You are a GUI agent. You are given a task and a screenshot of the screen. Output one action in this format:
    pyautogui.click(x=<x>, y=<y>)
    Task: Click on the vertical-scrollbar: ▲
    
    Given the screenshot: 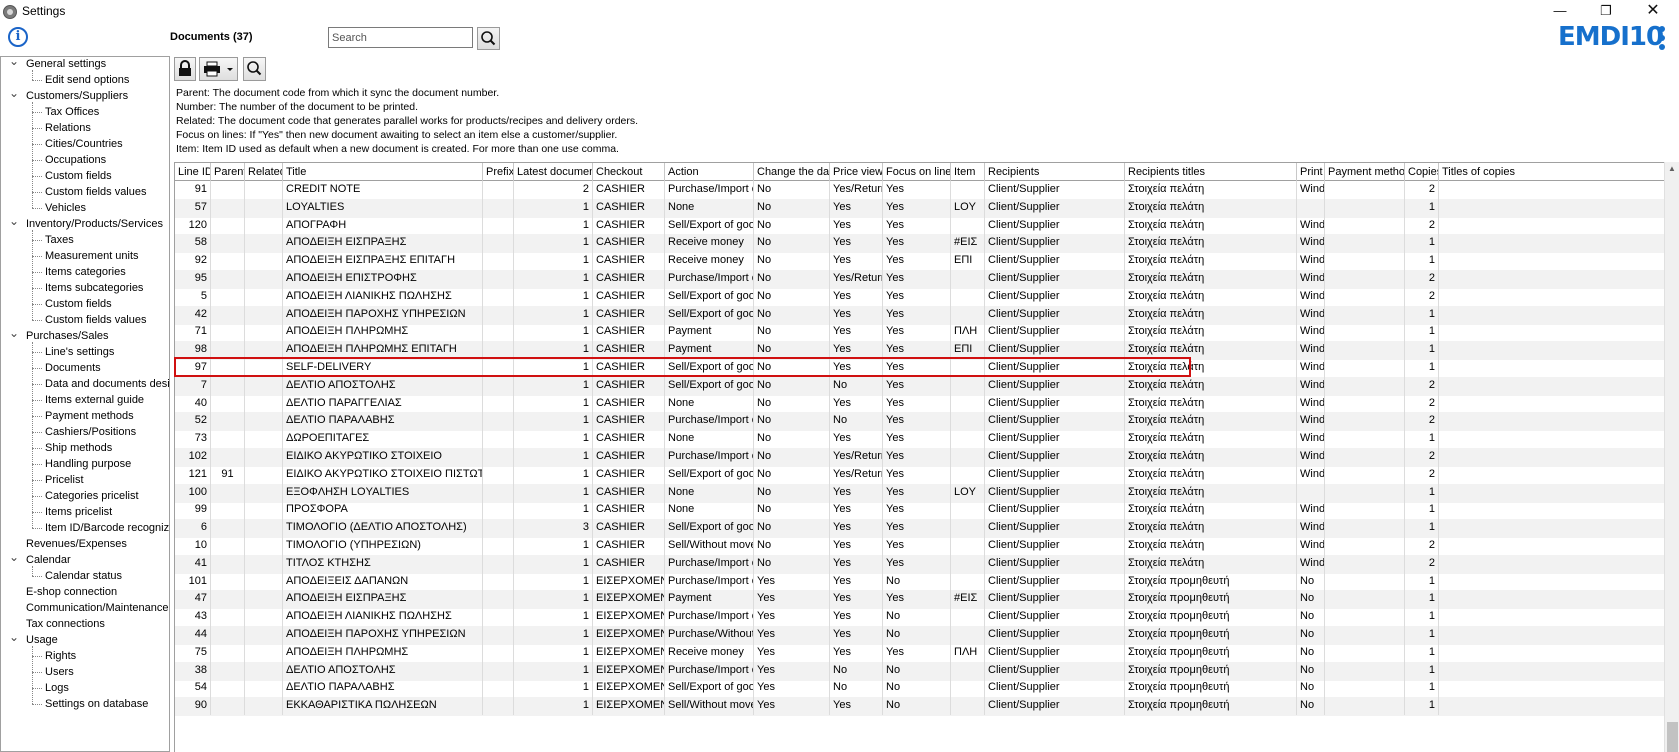 What is the action you would take?
    pyautogui.click(x=1671, y=457)
    